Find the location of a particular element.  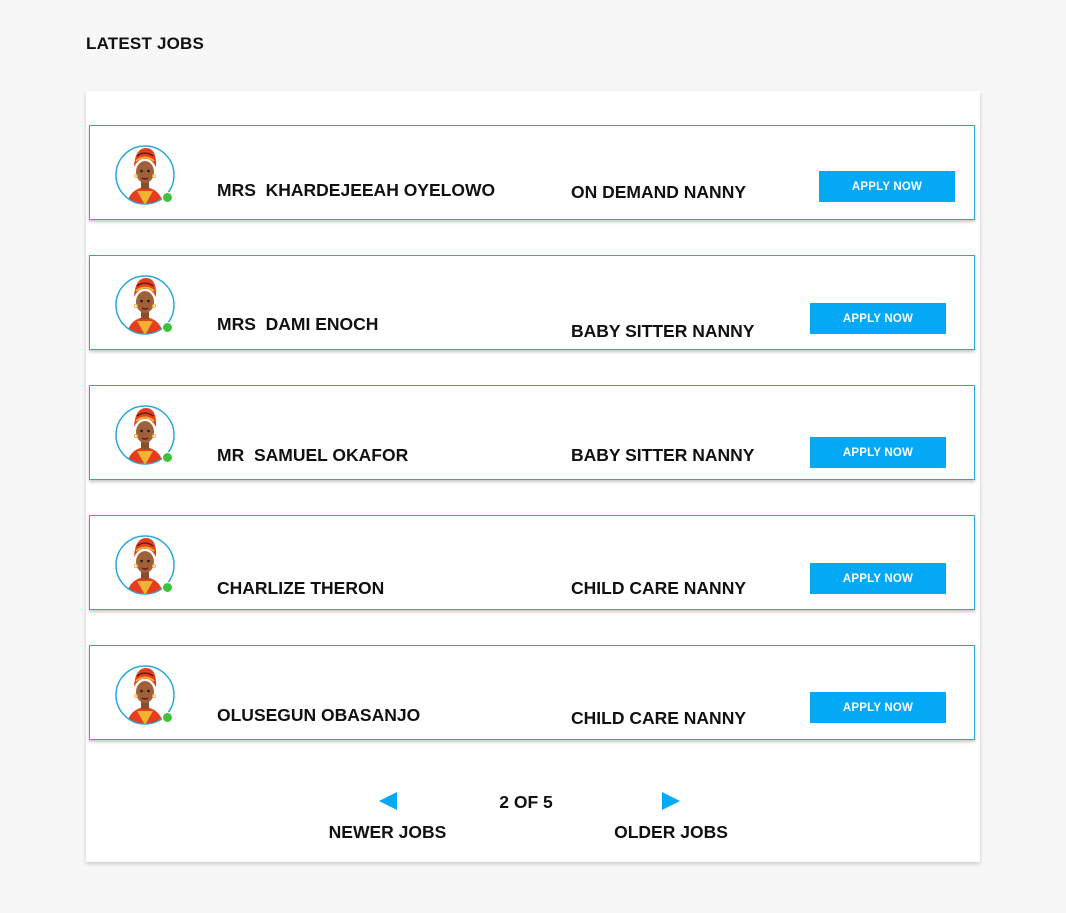

older-jobs-link: OLDER JOBS is located at coordinates (671, 817).